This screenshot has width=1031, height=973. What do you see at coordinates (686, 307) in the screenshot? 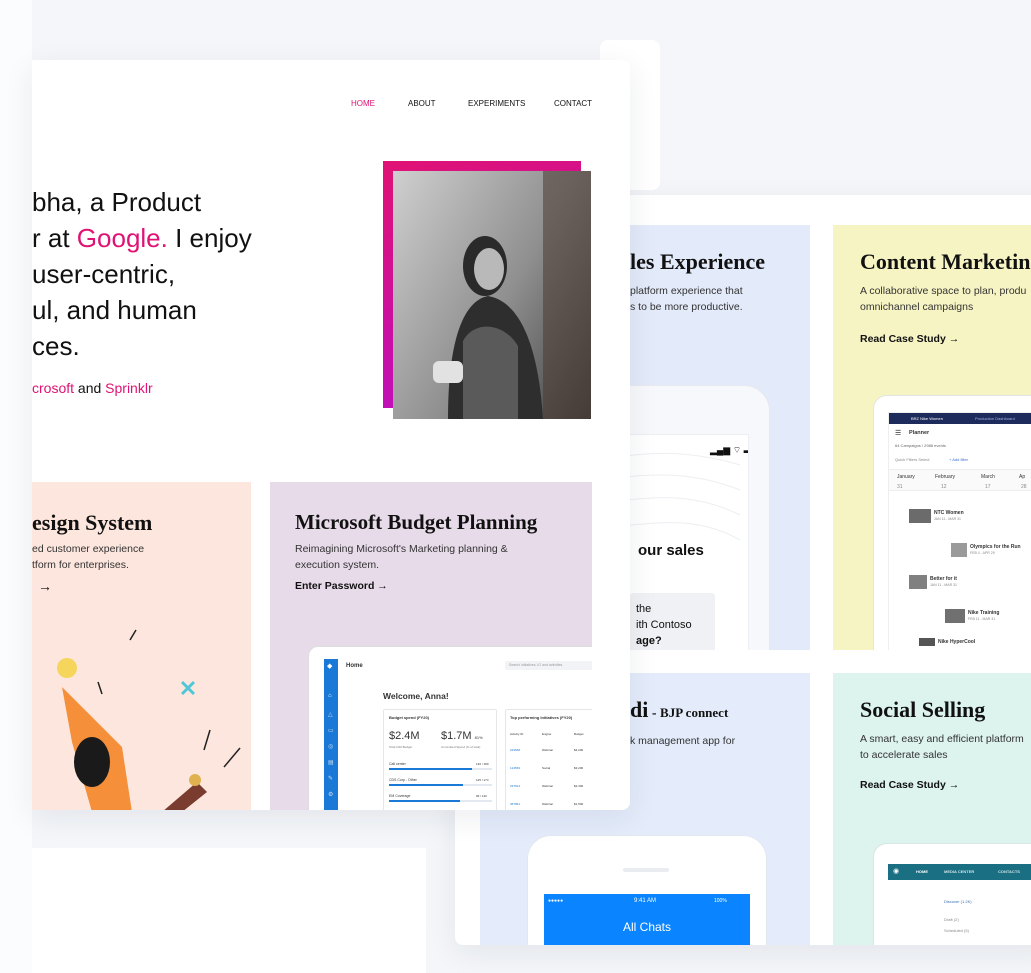
I see `card-description: s to be more productive.` at bounding box center [686, 307].